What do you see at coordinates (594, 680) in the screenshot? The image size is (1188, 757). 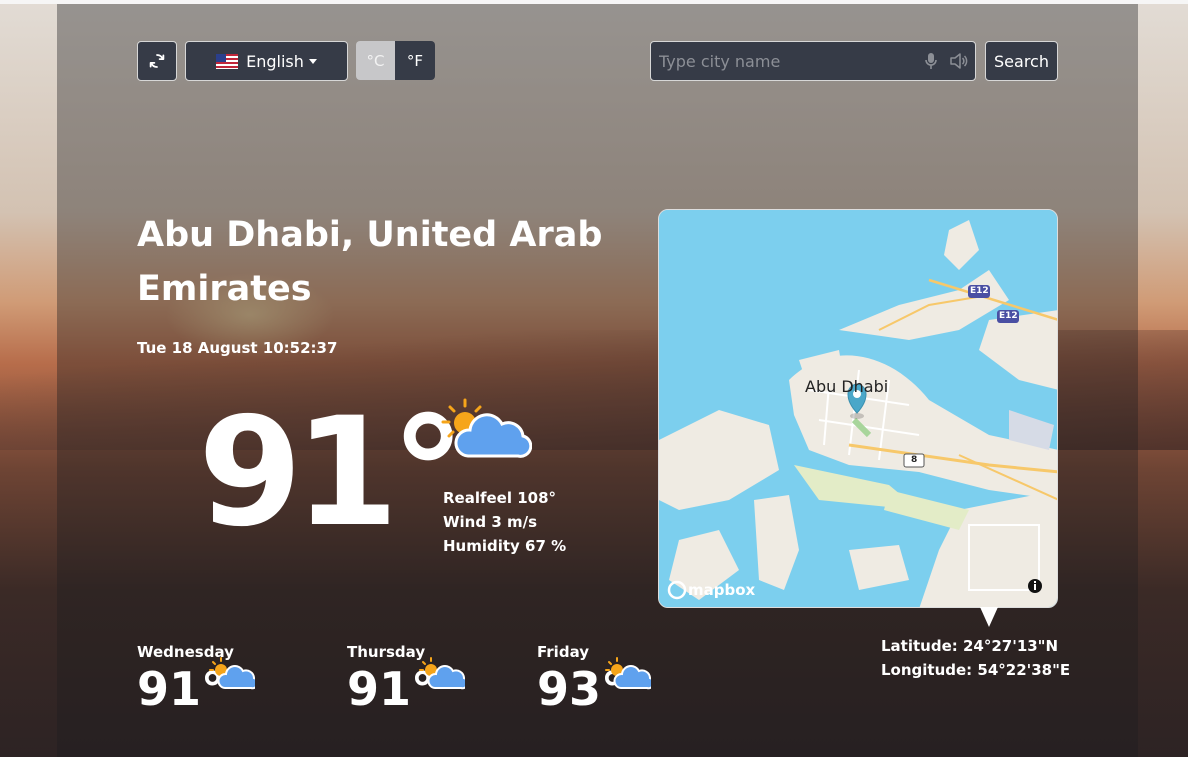 I see `forecast-day-3: Friday 93°` at bounding box center [594, 680].